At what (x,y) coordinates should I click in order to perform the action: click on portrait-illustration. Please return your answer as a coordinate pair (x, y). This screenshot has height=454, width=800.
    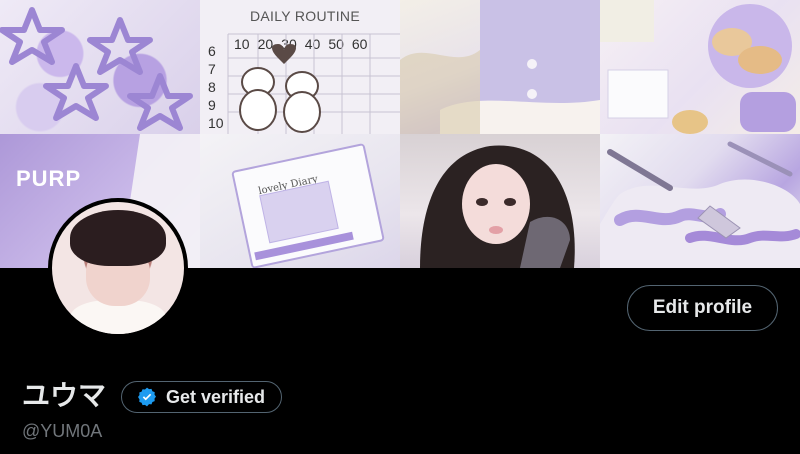
    Looking at the image, I should click on (497, 206).